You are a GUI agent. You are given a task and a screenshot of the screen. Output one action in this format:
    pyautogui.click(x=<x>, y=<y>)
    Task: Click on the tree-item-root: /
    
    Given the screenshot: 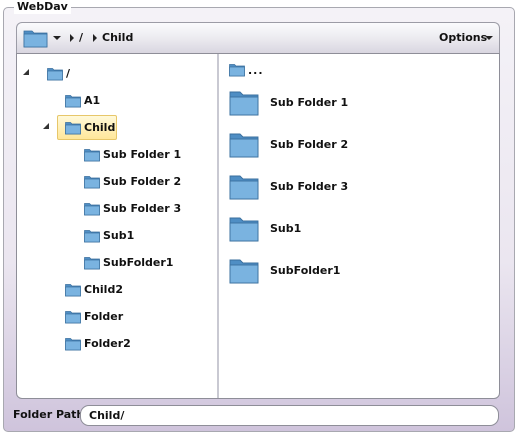 What is the action you would take?
    pyautogui.click(x=68, y=74)
    